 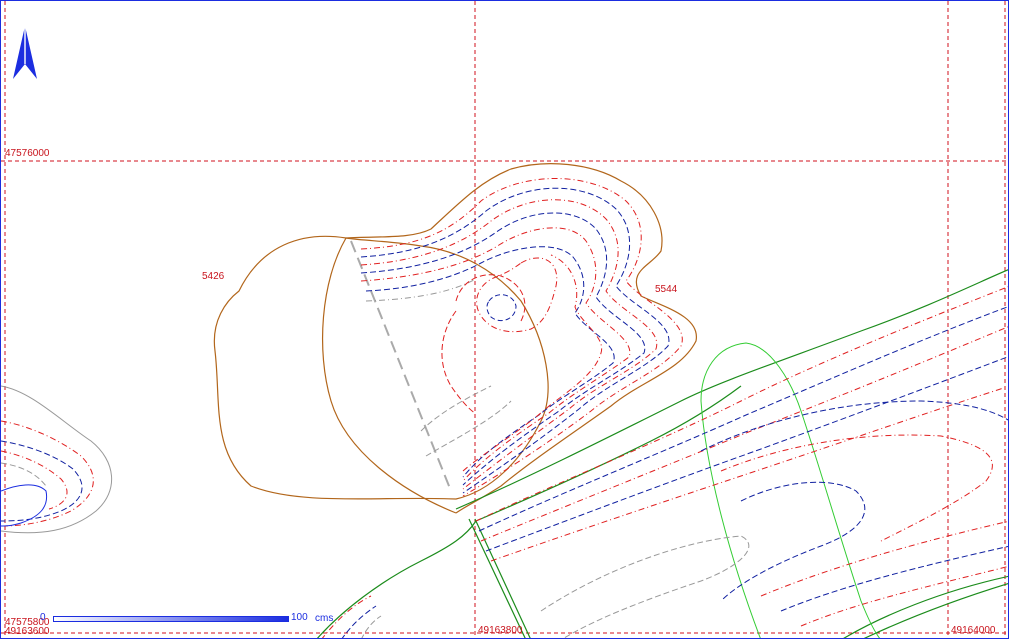 What do you see at coordinates (401, 366) in the screenshot?
I see `dashed-boundary-line` at bounding box center [401, 366].